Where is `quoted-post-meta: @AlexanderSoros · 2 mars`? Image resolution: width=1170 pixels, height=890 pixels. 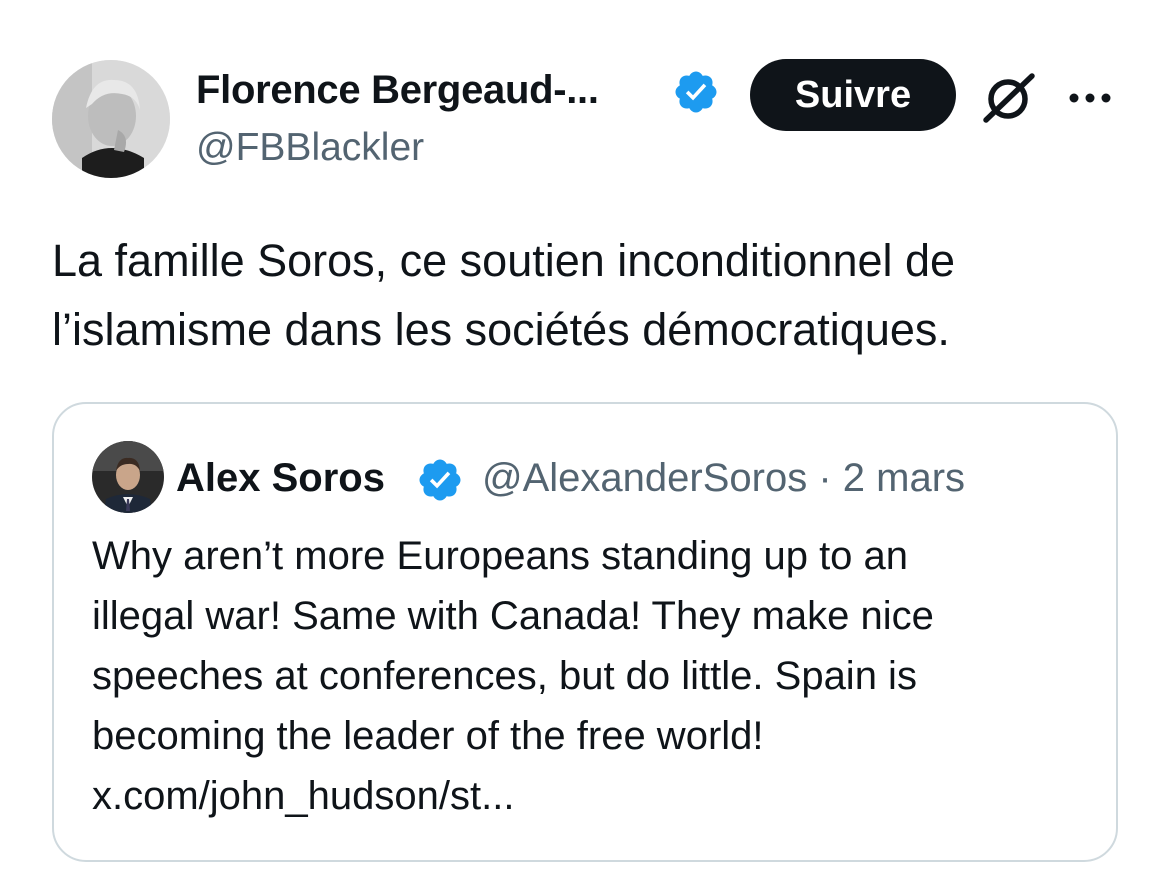
quoted-post-meta: @AlexanderSoros · 2 mars is located at coordinates (723, 478).